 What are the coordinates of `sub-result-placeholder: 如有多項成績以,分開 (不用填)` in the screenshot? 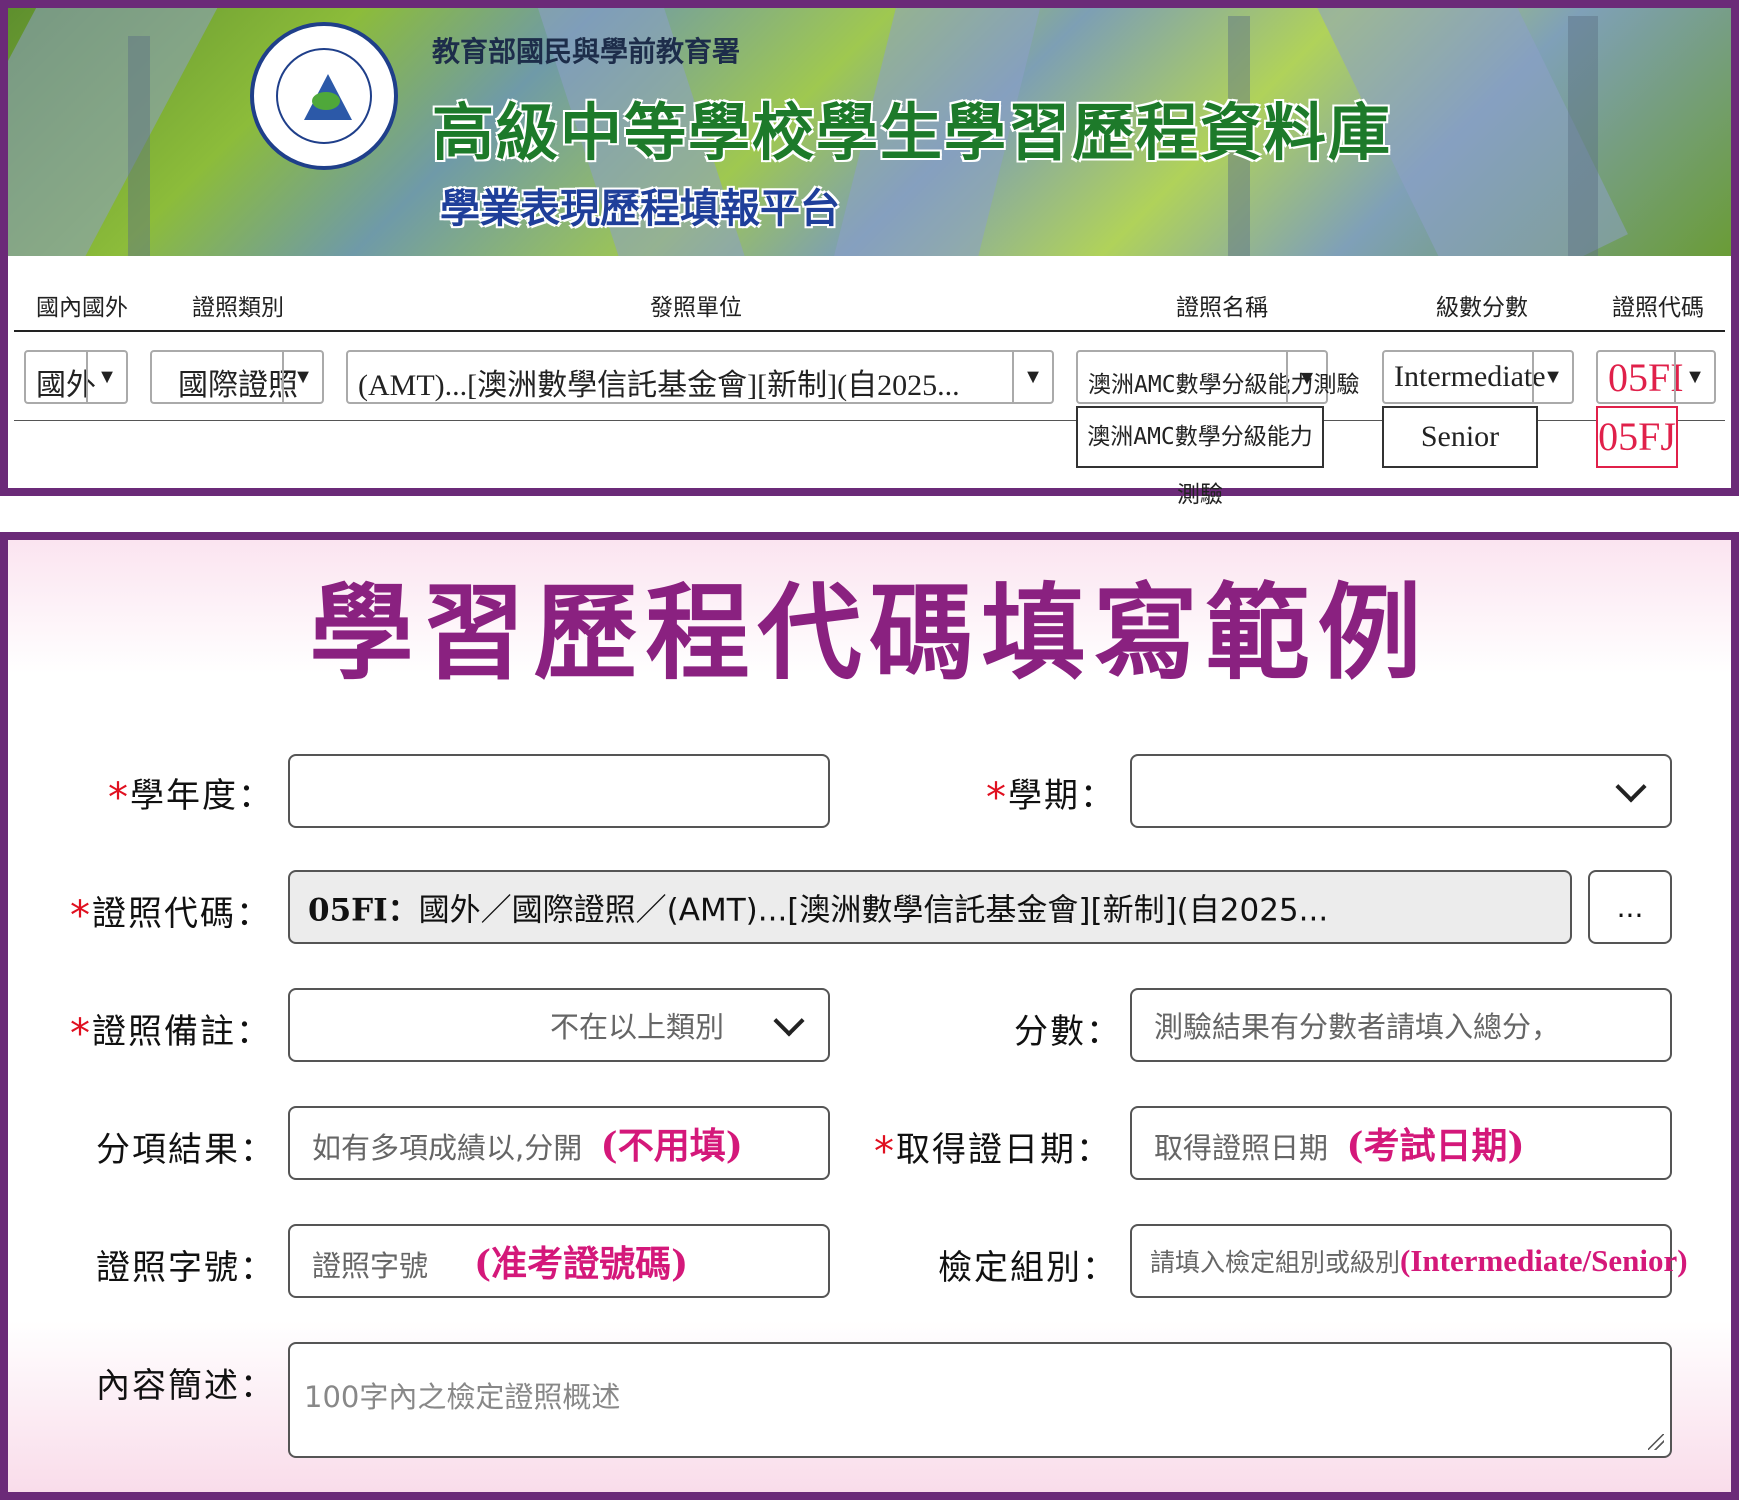 It's located at (527, 1143).